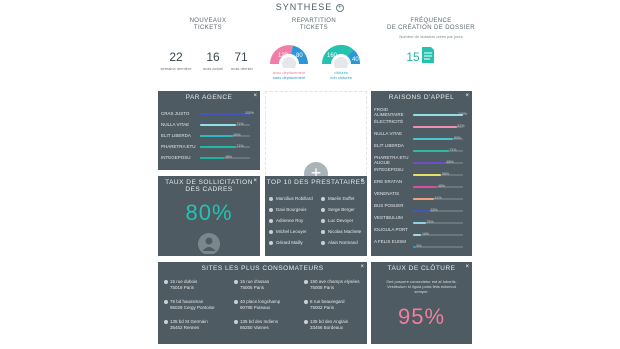  Describe the element at coordinates (338, 209) in the screenshot. I see `prestataire-item: Serge Berger` at that location.